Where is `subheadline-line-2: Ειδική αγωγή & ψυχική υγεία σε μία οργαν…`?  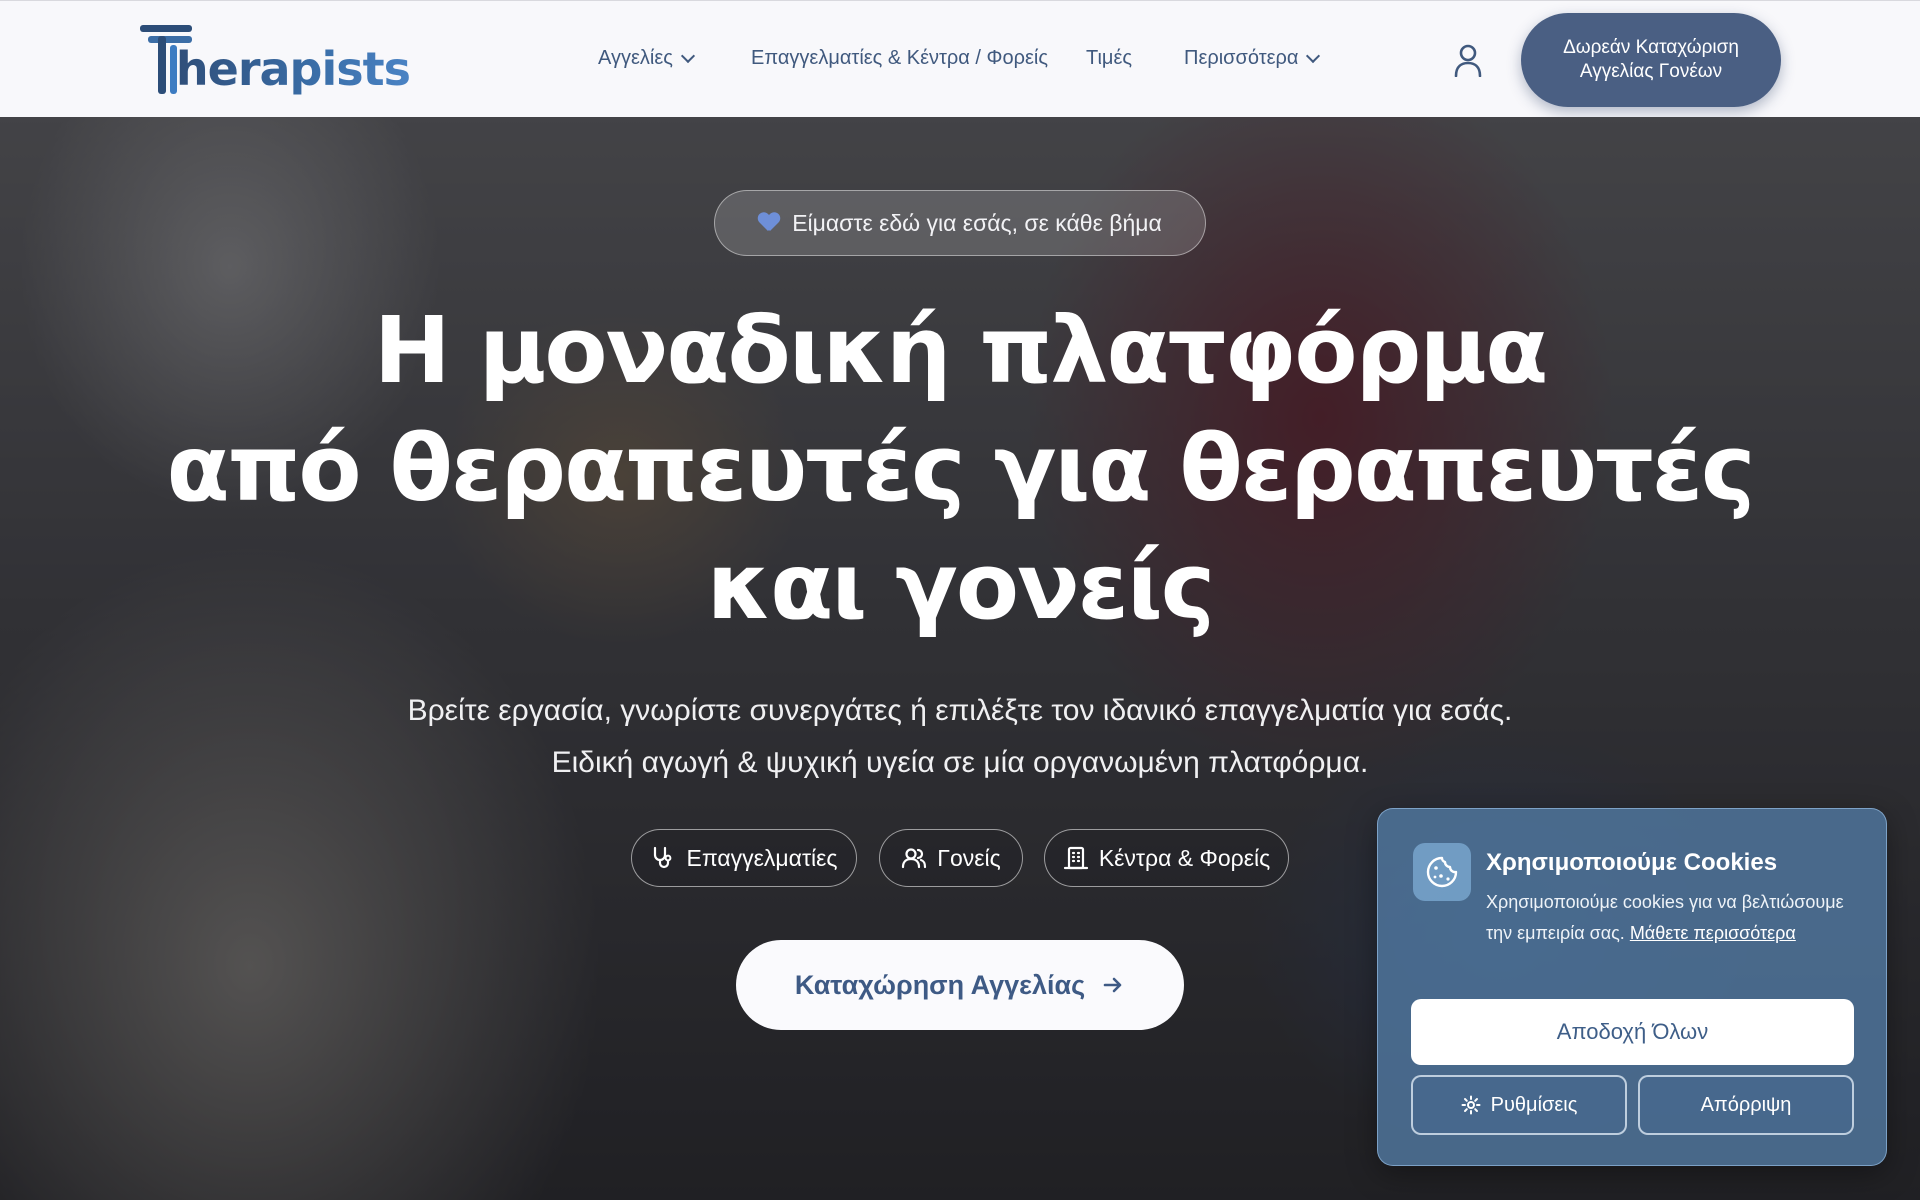
subheadline-line-2: Ειδική αγωγή & ψυχική υγεία σε μία οργαν… is located at coordinates (960, 762).